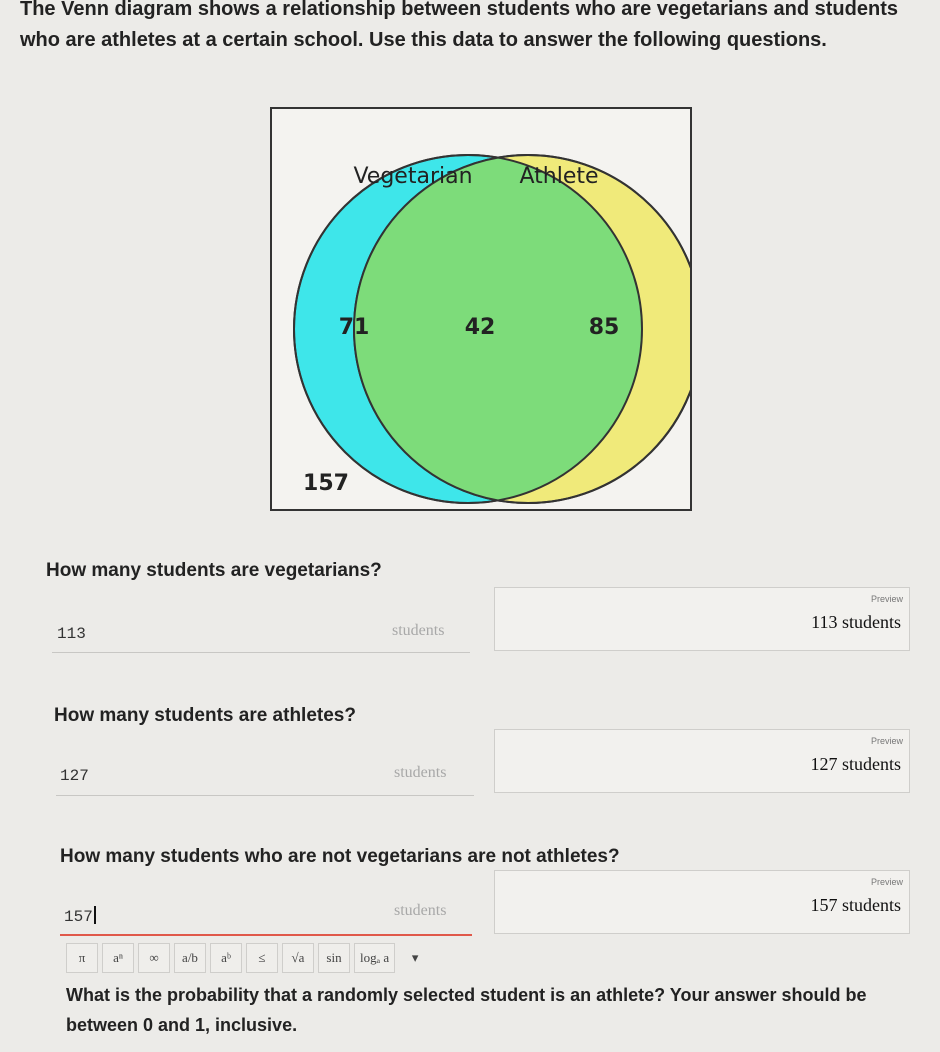  What do you see at coordinates (74, 776) in the screenshot?
I see `question-2-answer-input: 127` at bounding box center [74, 776].